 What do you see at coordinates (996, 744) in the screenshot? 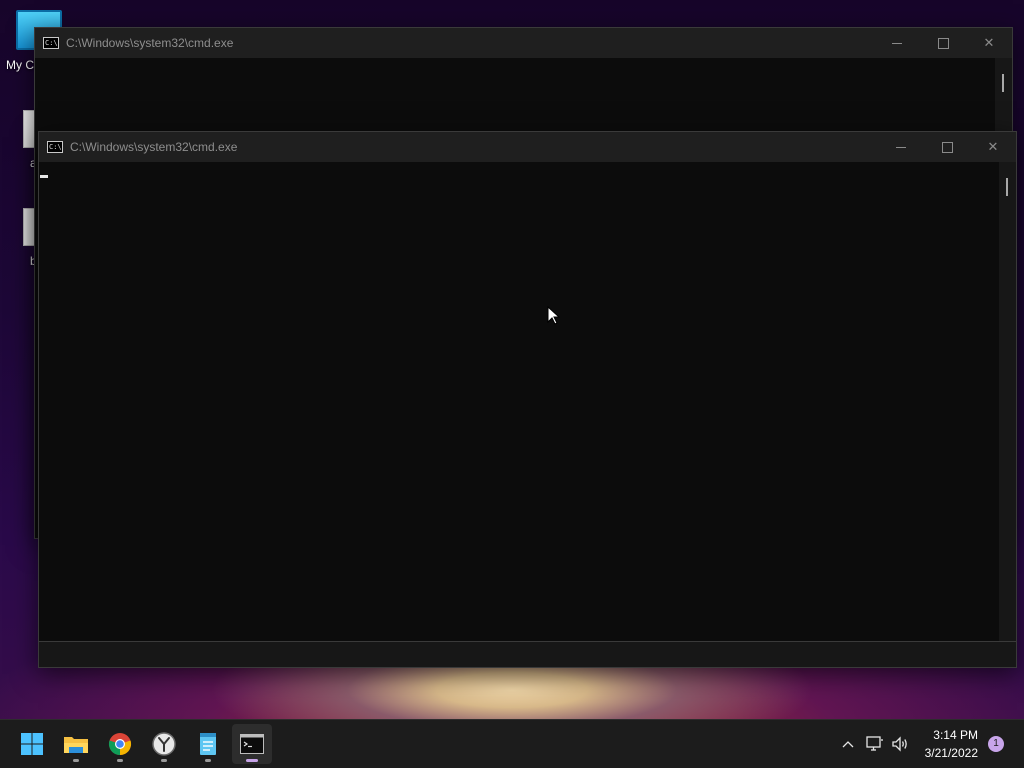
I see `notification-badge: 1` at bounding box center [996, 744].